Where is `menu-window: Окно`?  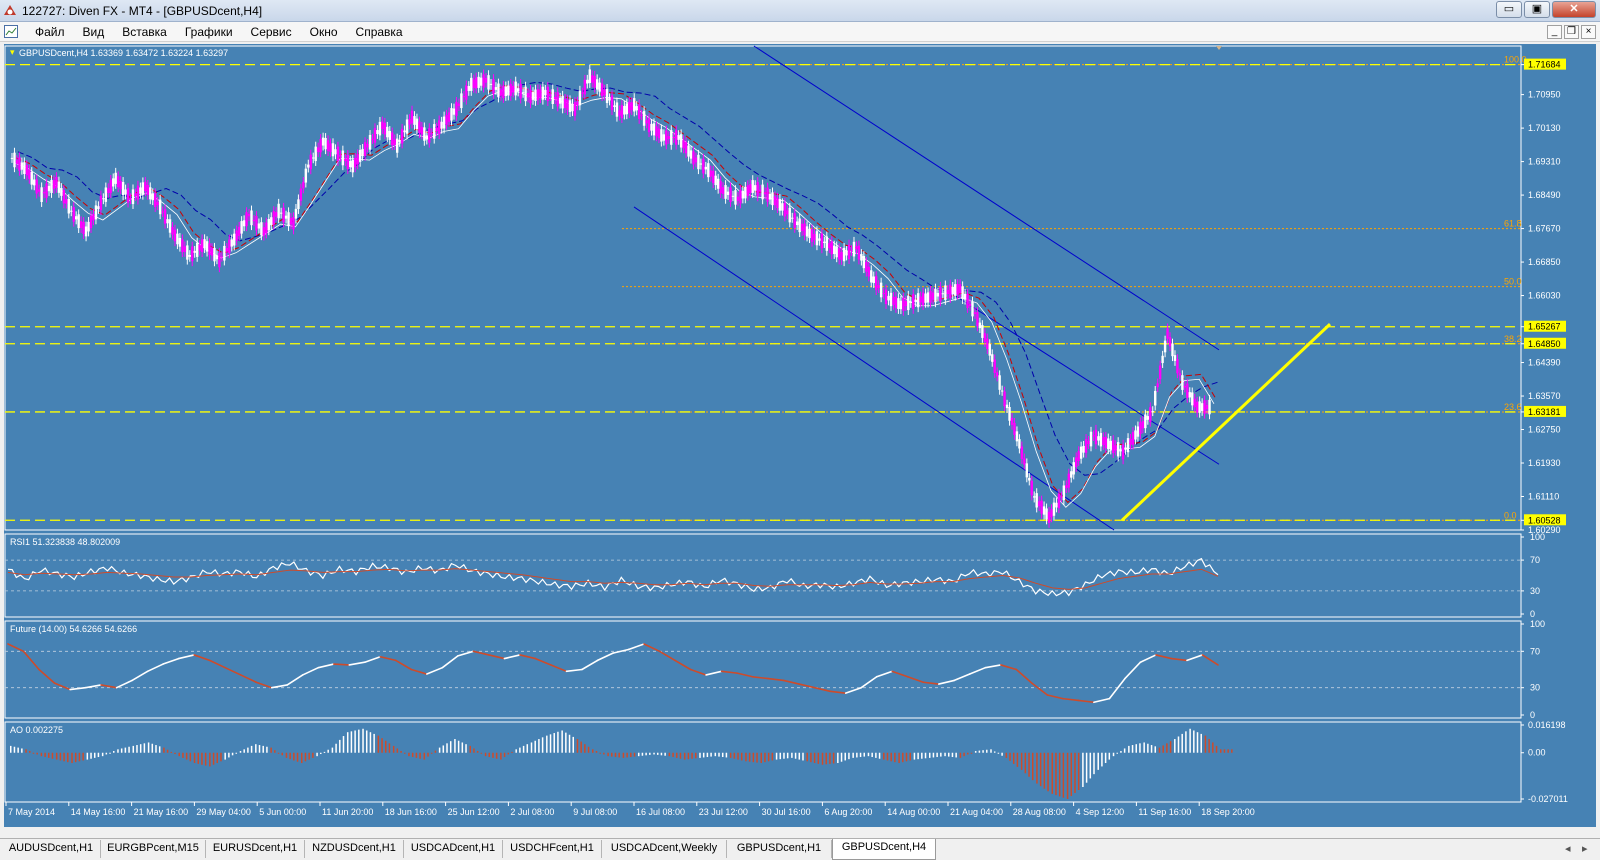
menu-window: Окно is located at coordinates (324, 32).